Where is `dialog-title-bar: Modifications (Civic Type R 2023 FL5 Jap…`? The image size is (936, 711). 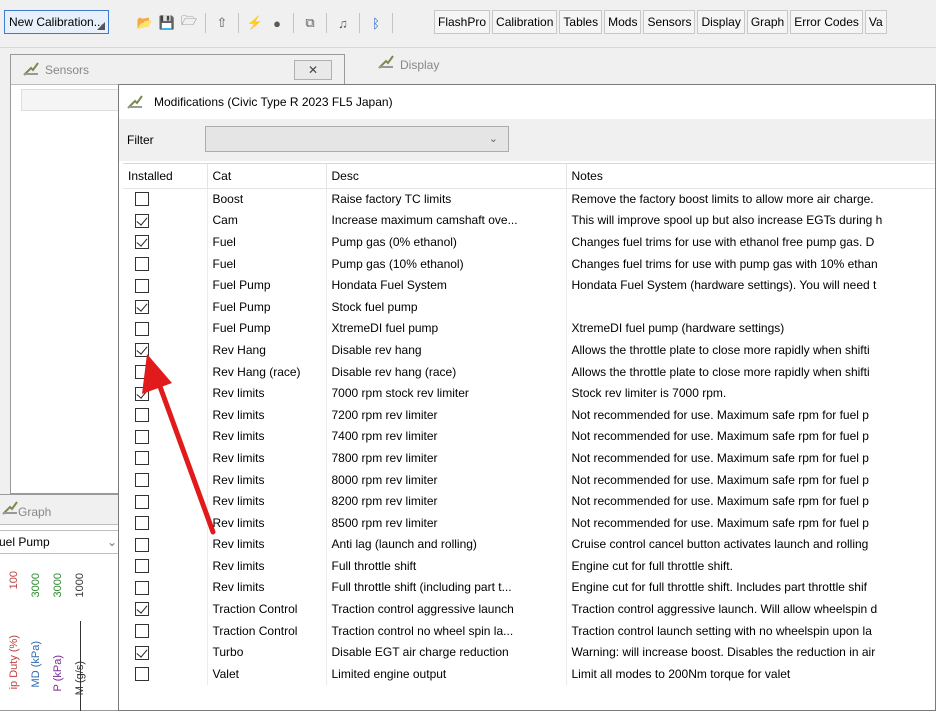 dialog-title-bar: Modifications (Civic Type R 2023 FL5 Jap… is located at coordinates (527, 102).